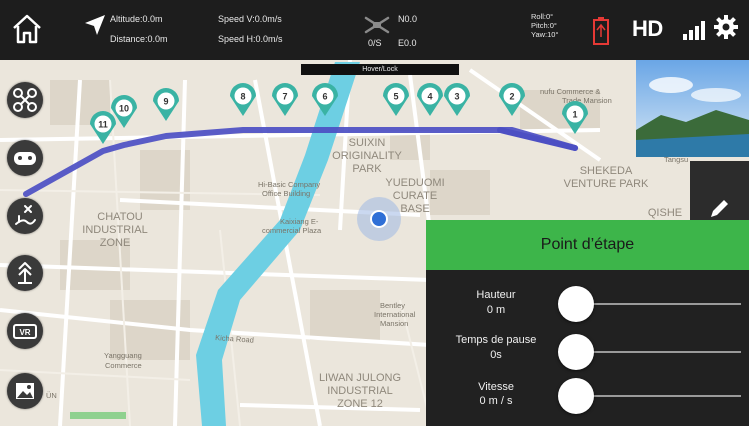  Describe the element at coordinates (601, 31) in the screenshot. I see `battery-icon` at that location.